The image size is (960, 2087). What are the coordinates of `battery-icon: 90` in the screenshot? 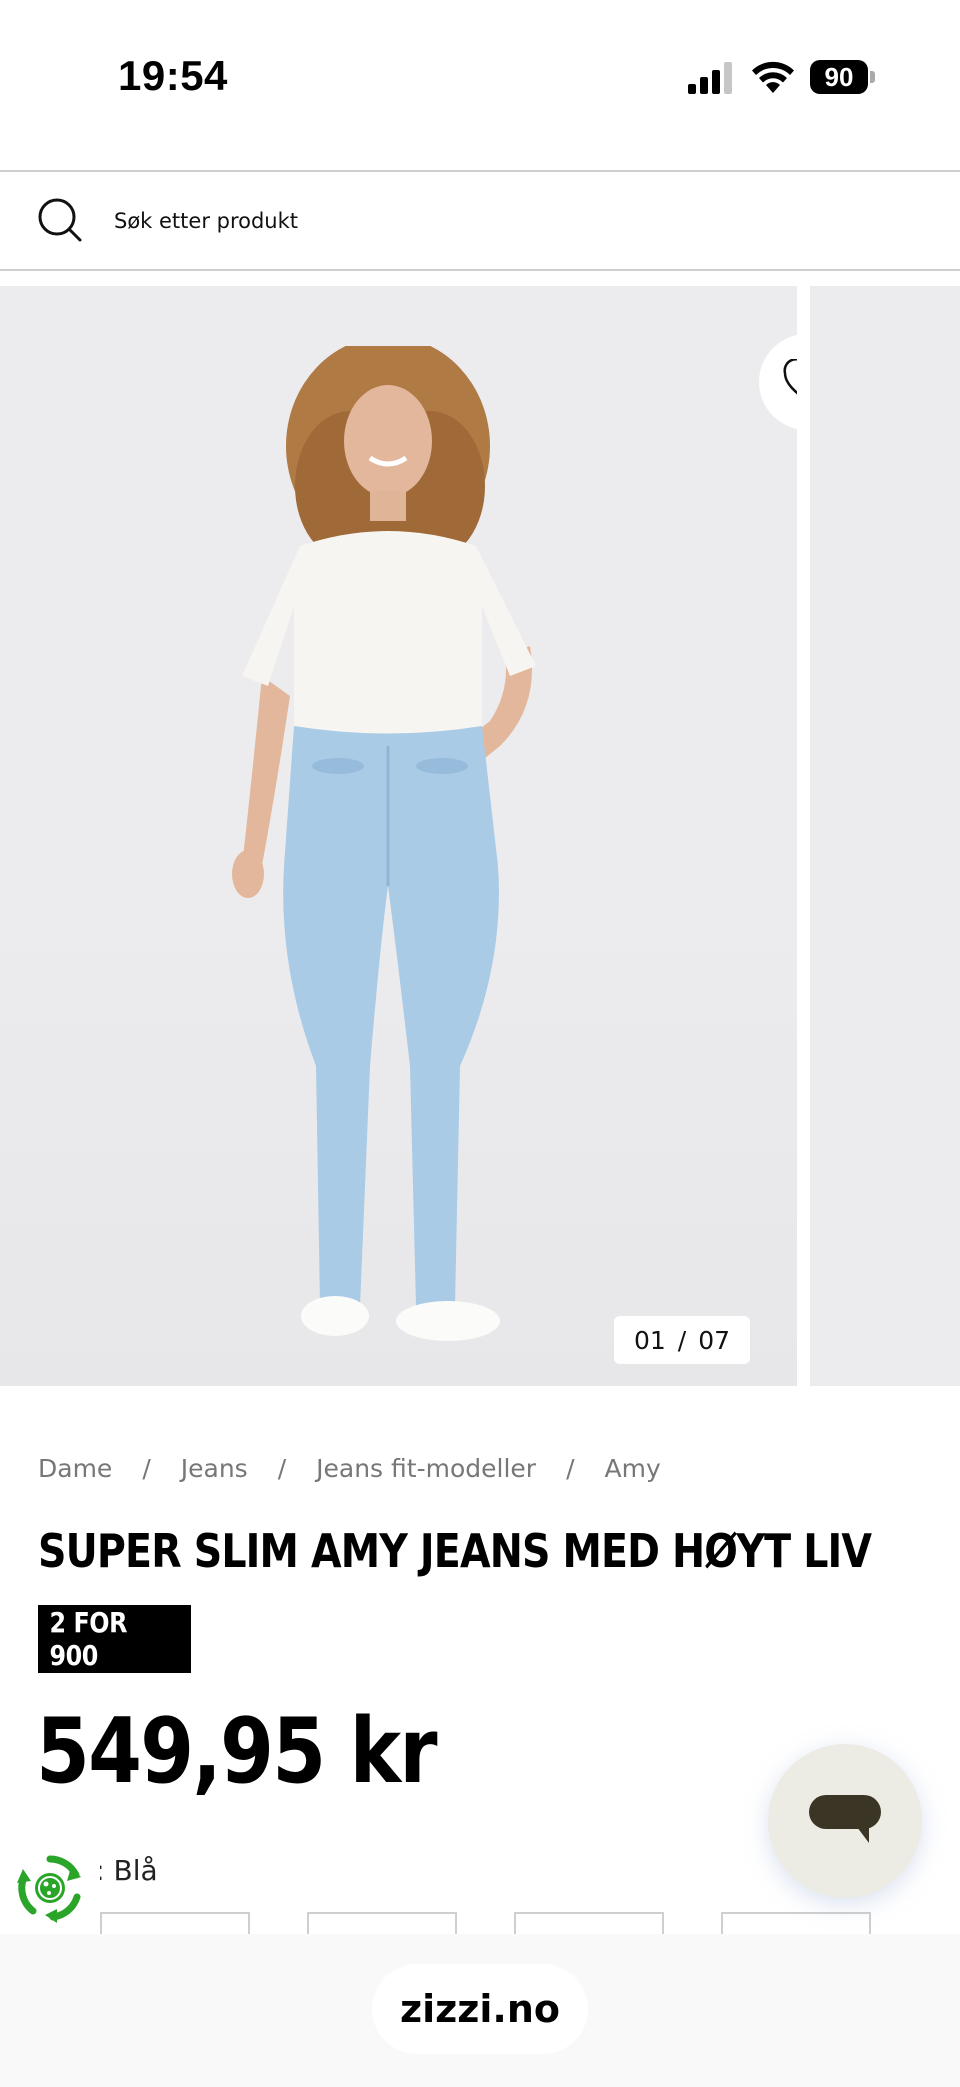 It's located at (843, 77).